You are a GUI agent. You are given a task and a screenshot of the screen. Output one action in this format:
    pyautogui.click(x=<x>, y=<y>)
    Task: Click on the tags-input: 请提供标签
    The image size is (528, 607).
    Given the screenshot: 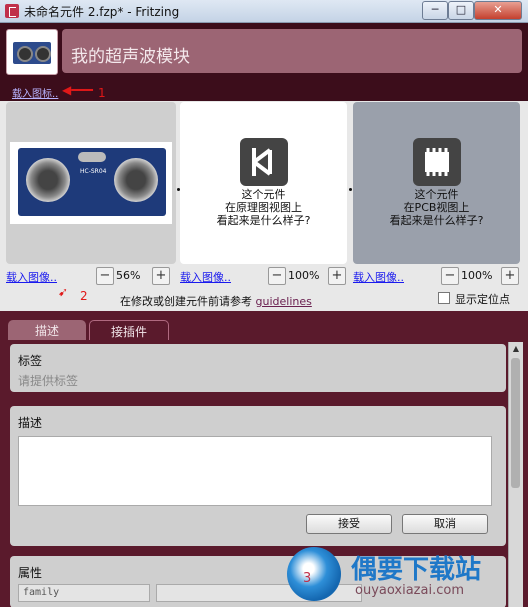 What is the action you would take?
    pyautogui.click(x=48, y=380)
    